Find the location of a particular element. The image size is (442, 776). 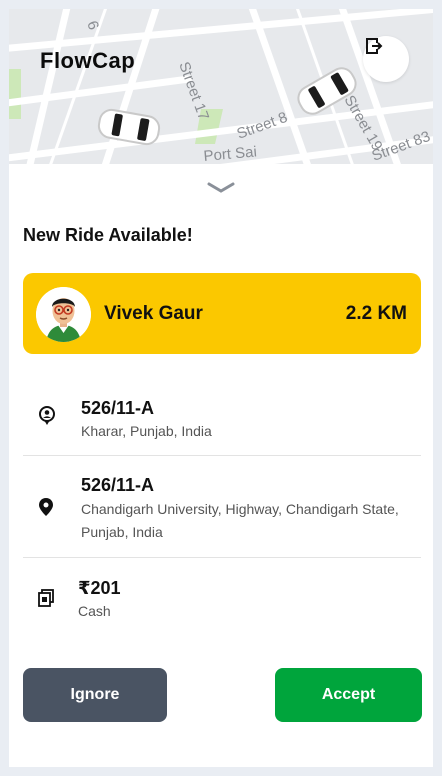

rider-distance: 2.2 KM is located at coordinates (376, 313).